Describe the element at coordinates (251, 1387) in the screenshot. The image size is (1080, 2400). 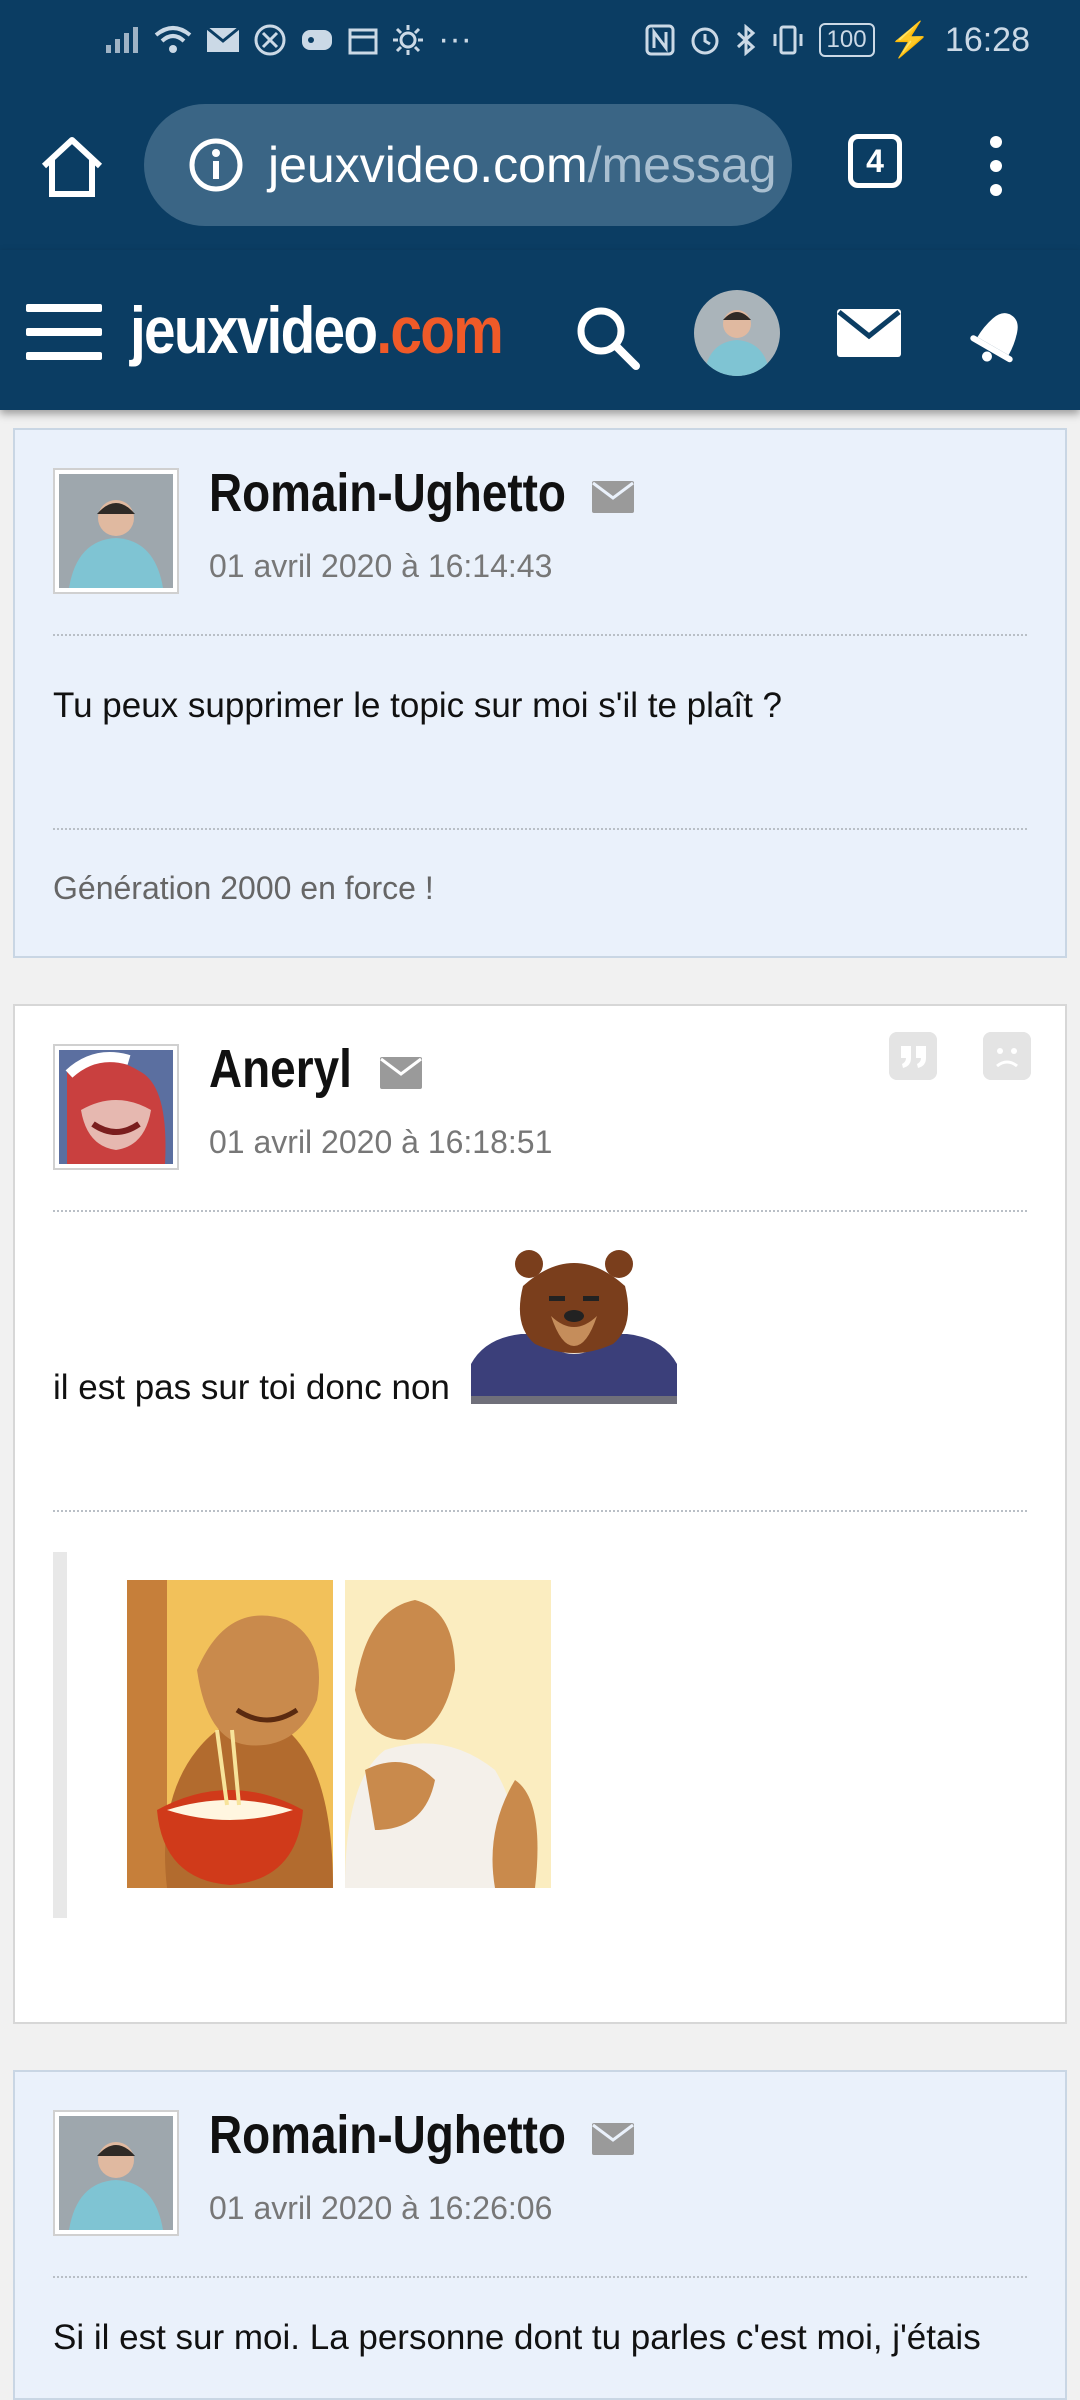
I see `post-message: il est pas sur toi donc non` at that location.